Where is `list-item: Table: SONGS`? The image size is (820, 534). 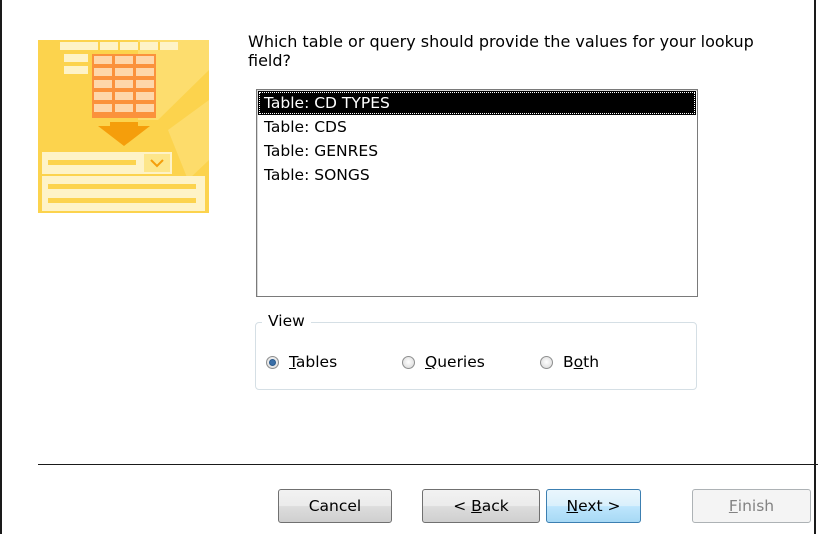 list-item: Table: SONGS is located at coordinates (477, 175).